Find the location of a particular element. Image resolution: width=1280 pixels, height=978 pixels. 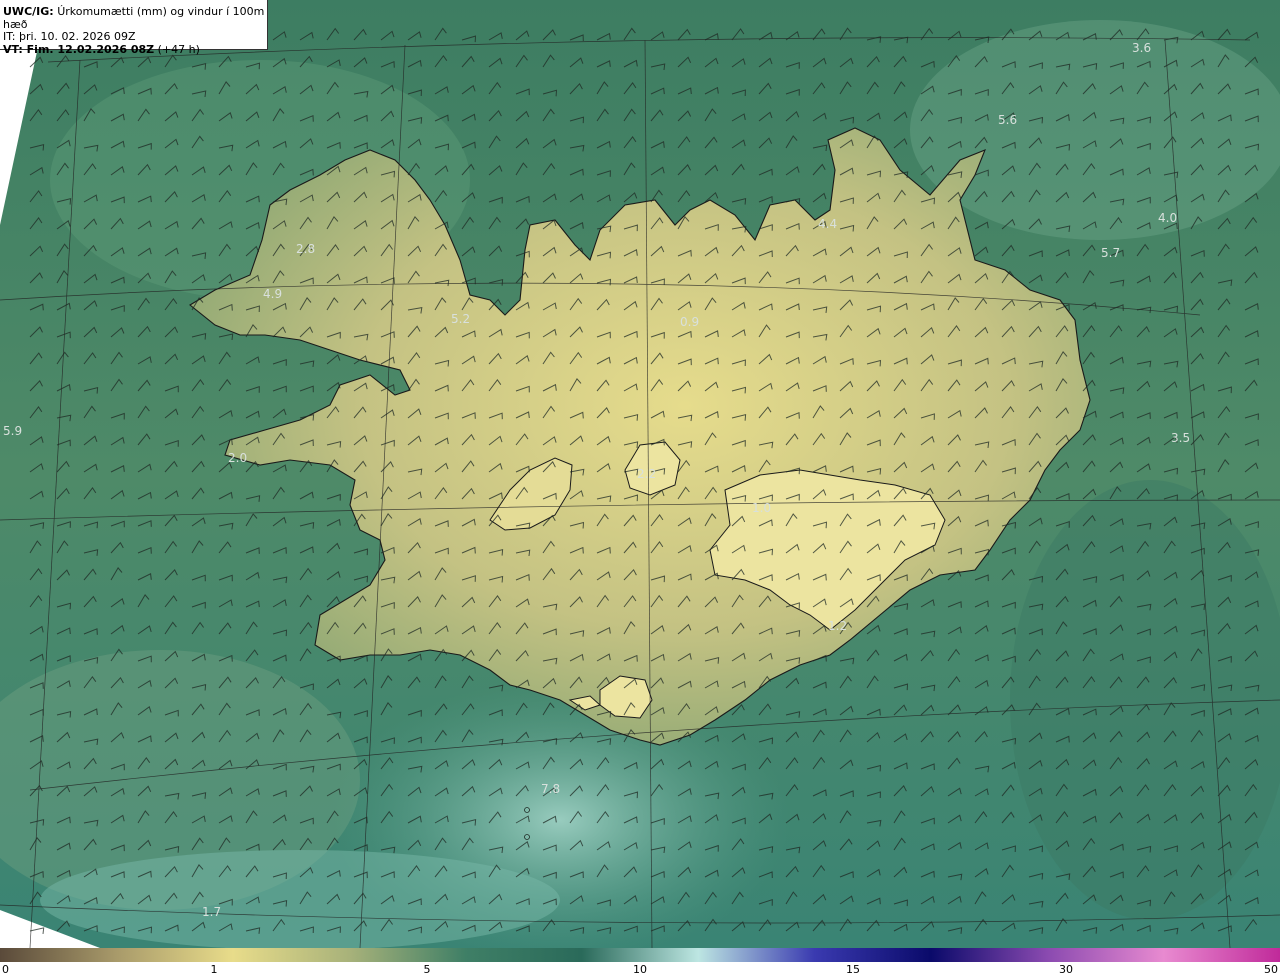

init-time: þri. 10. 02. 2026 09Z is located at coordinates (77, 36).